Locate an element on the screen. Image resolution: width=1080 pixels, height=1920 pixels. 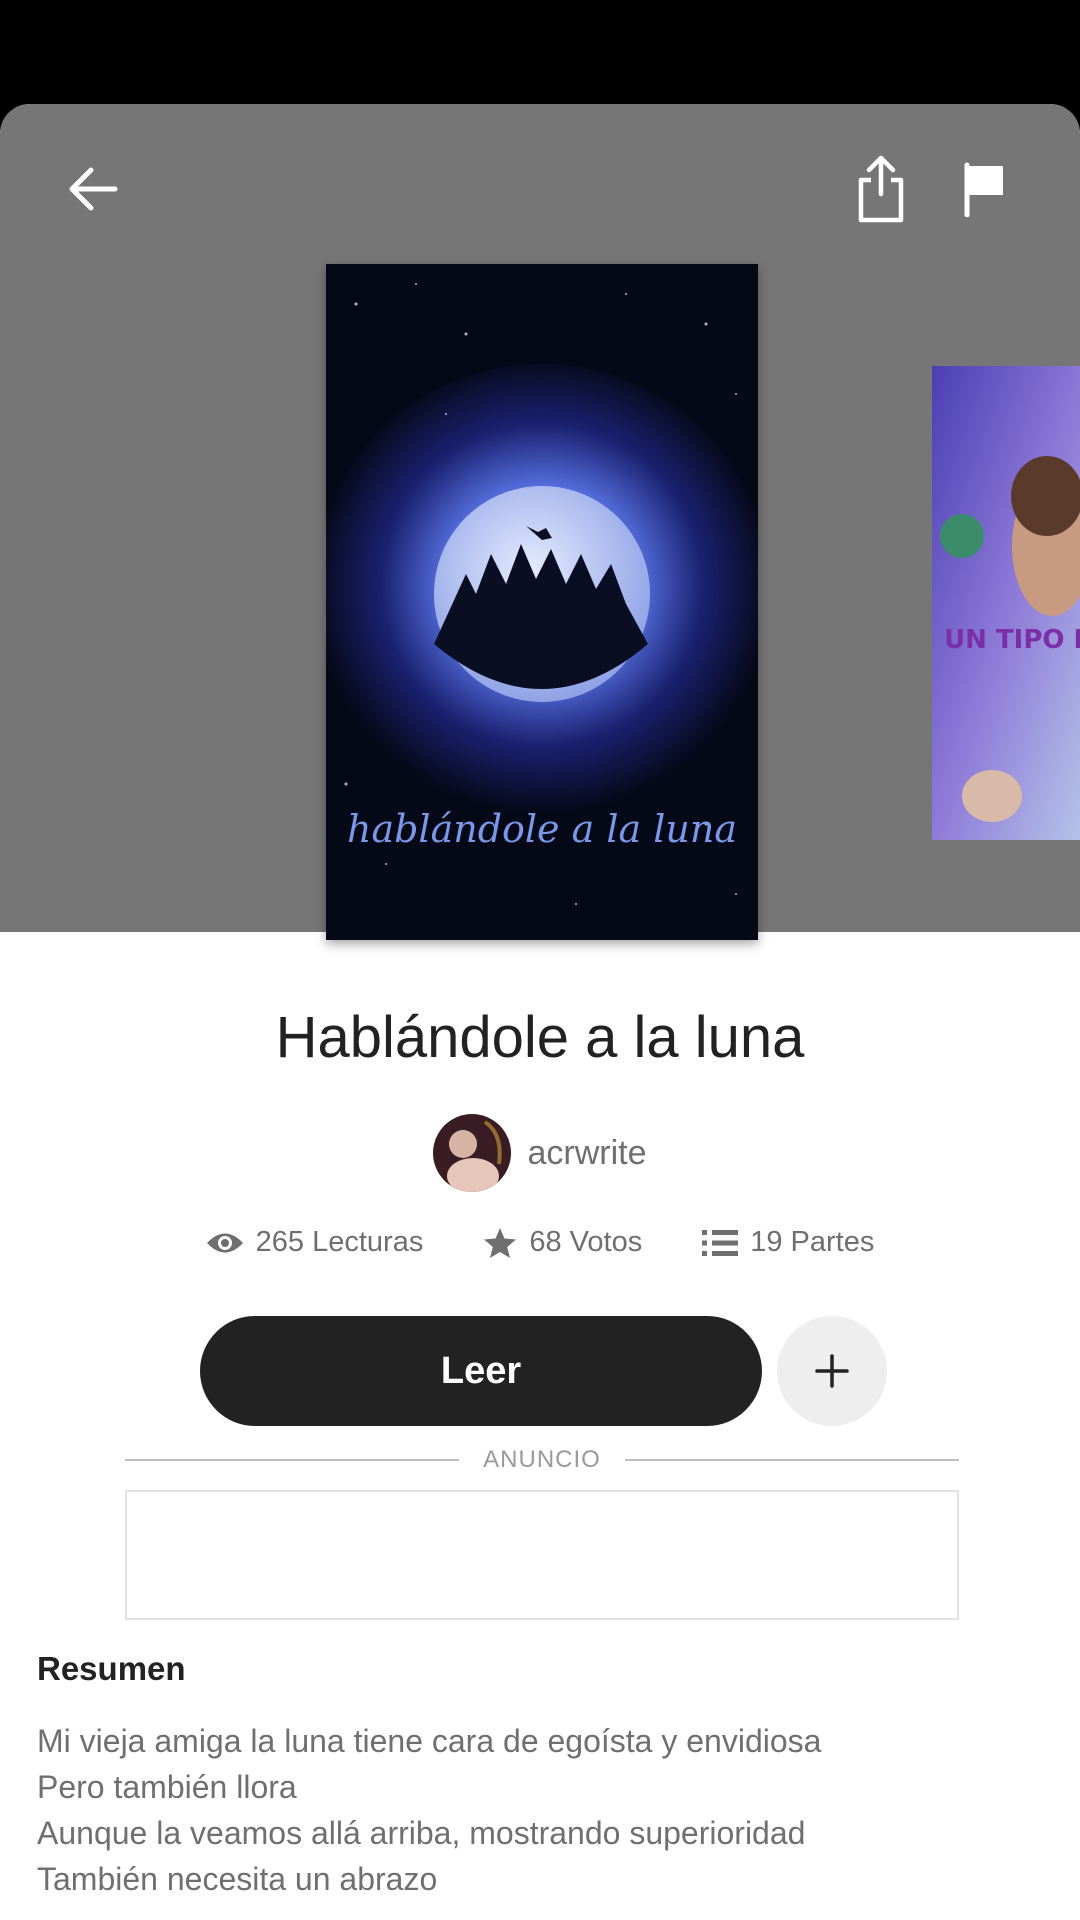
votes-count: 68 Votos is located at coordinates (586, 1242).